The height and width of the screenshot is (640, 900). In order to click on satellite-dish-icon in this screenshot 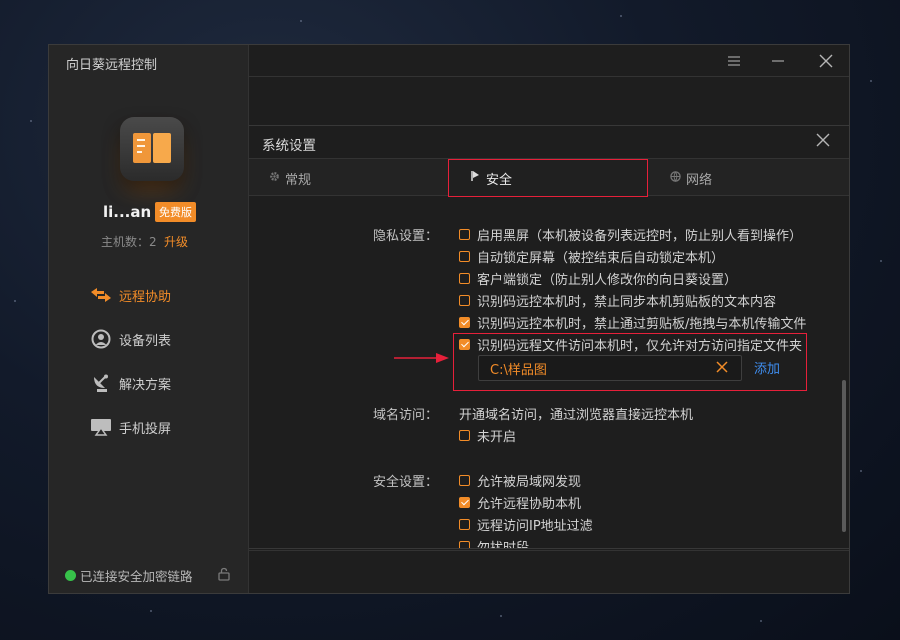, I will do `click(101, 383)`.